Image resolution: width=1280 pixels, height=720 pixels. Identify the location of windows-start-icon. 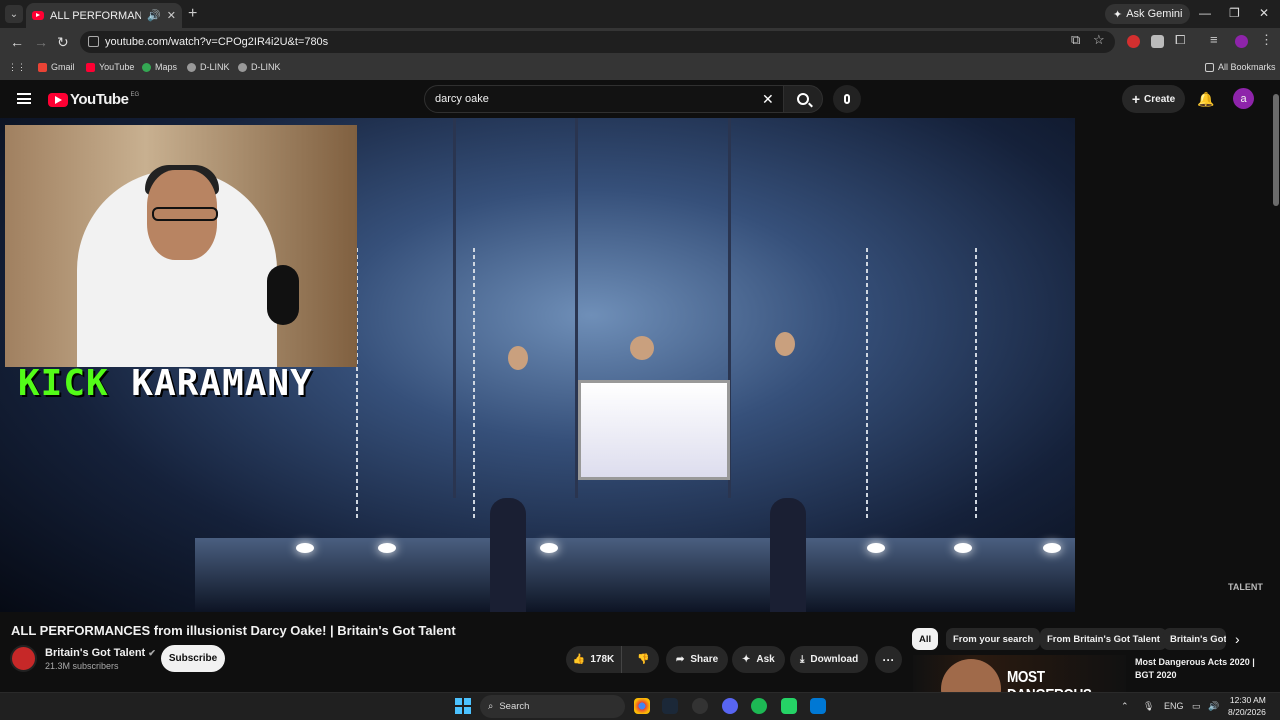
(463, 706).